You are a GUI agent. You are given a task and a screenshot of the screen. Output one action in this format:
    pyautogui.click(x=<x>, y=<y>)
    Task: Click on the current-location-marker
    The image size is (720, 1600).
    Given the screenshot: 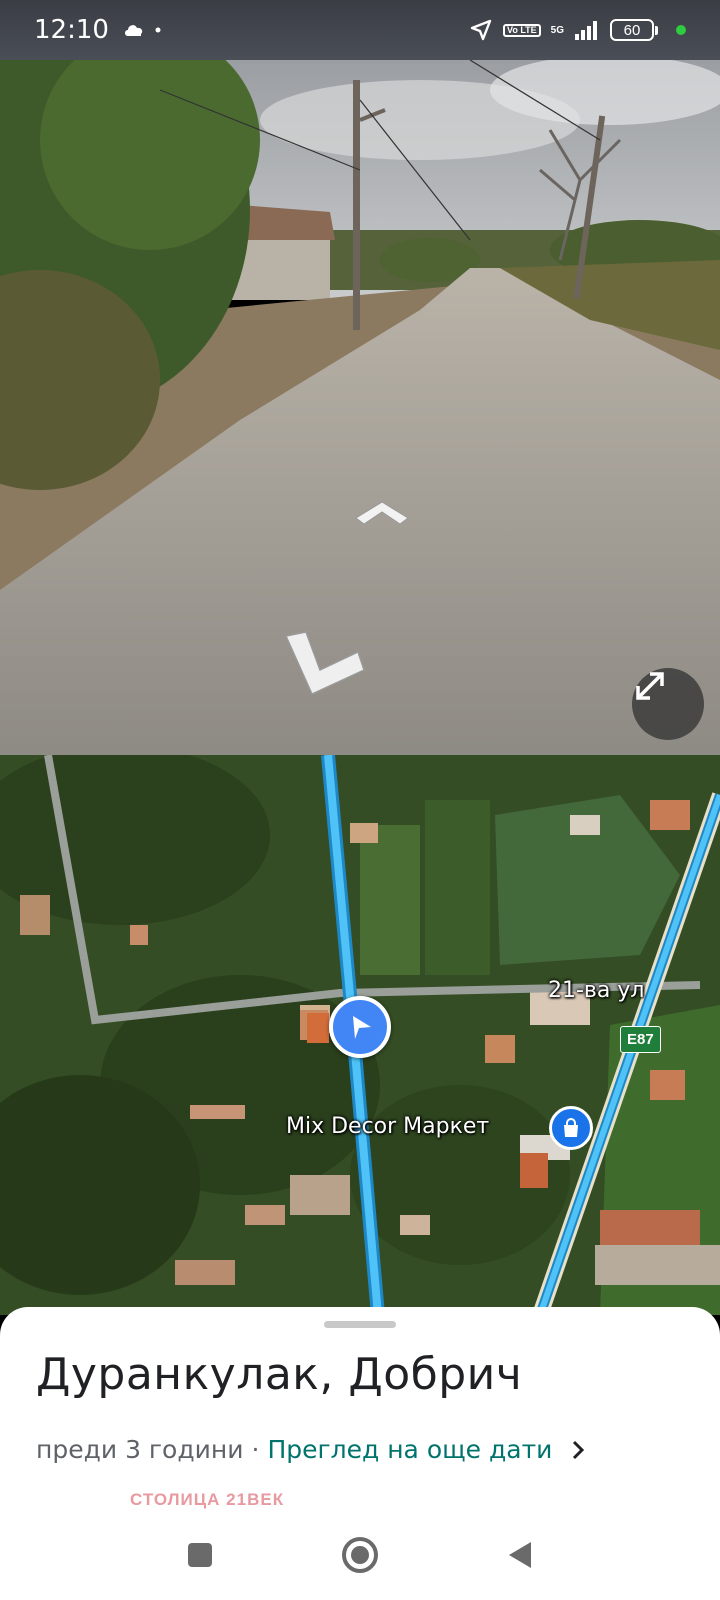 What is the action you would take?
    pyautogui.click(x=360, y=1027)
    